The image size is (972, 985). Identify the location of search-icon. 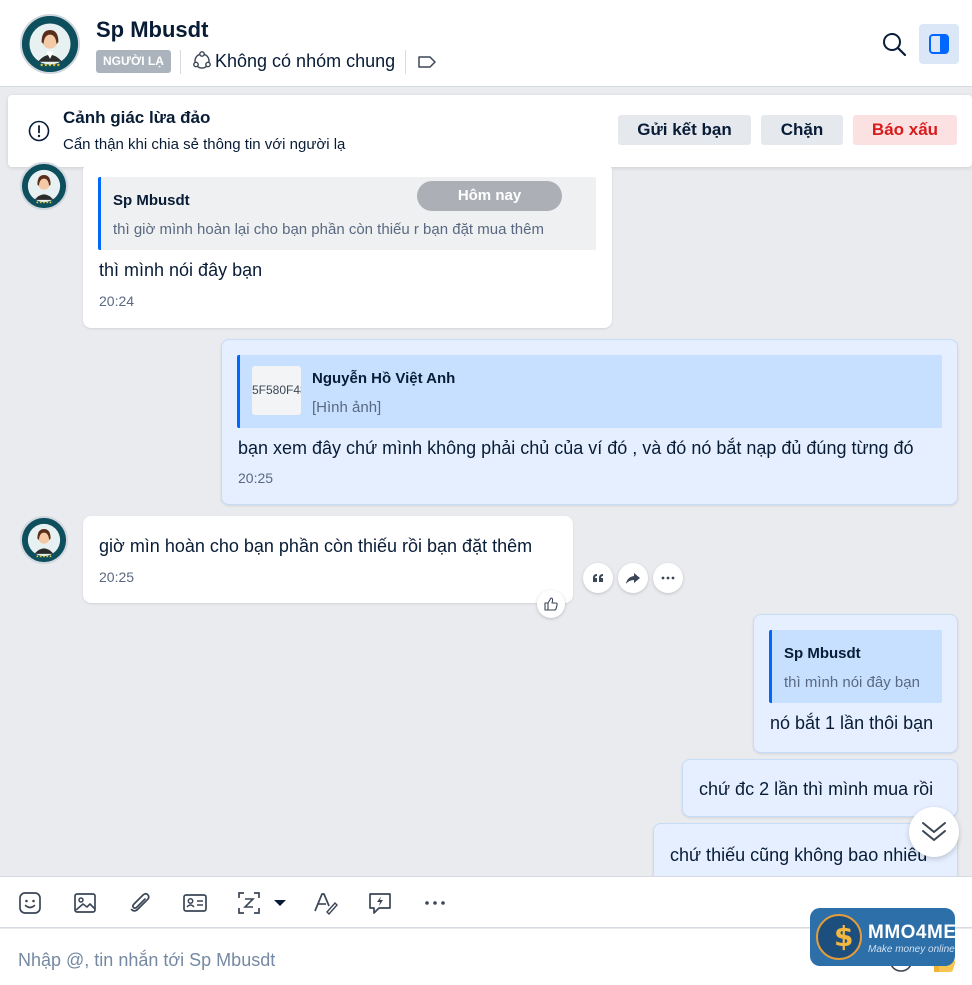
(894, 44).